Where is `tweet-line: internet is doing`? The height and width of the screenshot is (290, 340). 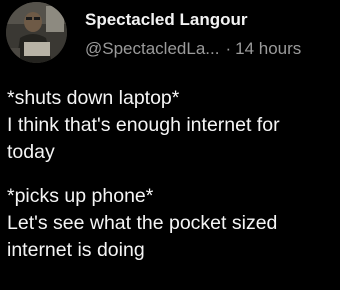
tweet-line: internet is doing is located at coordinates (76, 250).